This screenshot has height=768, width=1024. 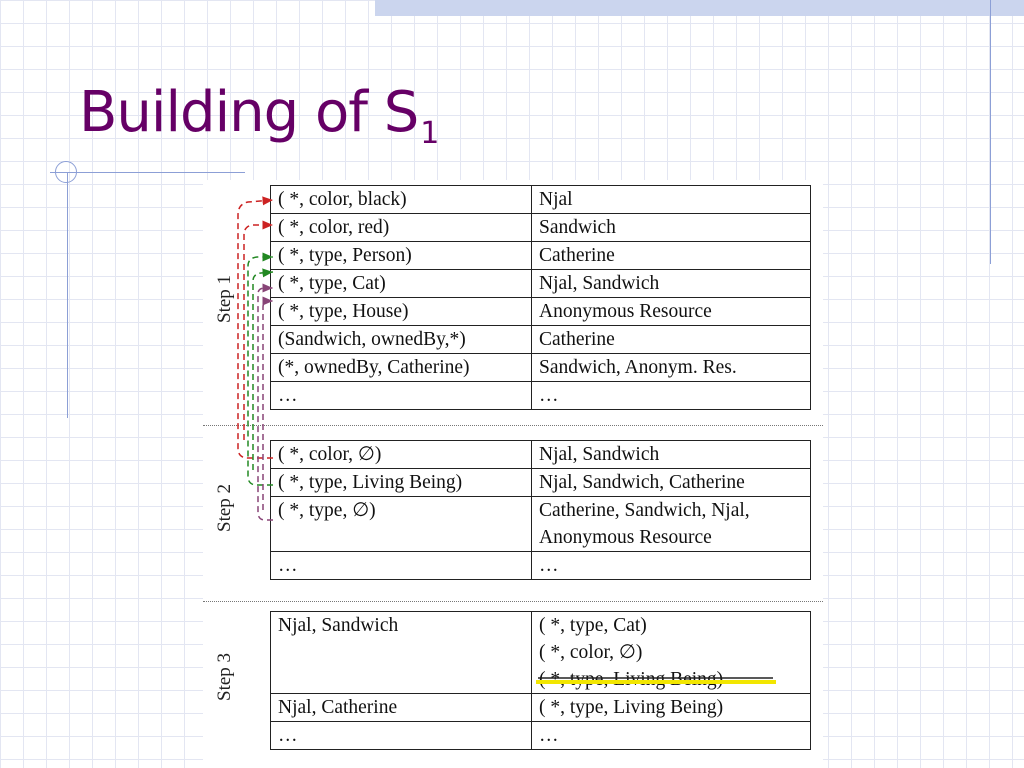 What do you see at coordinates (249, 112) in the screenshot?
I see `slide-title-text: Building of S` at bounding box center [249, 112].